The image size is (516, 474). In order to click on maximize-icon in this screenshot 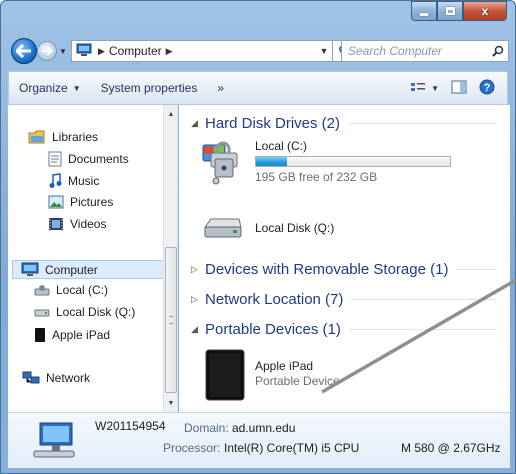, I will do `click(450, 11)`.